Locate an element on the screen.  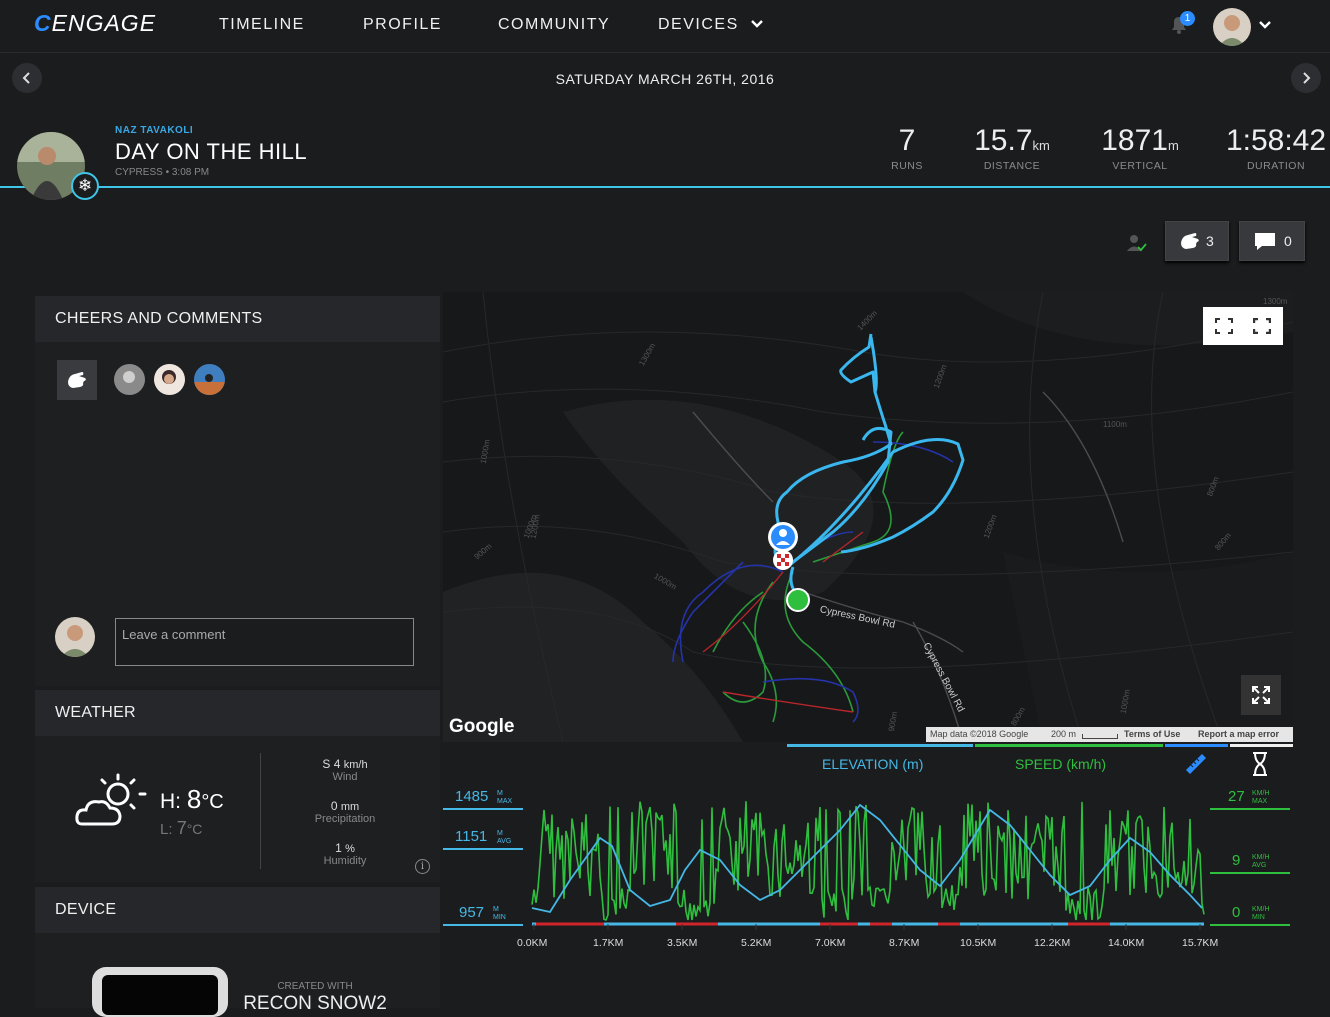
elev-avg-value: 1151 is located at coordinates (471, 836).